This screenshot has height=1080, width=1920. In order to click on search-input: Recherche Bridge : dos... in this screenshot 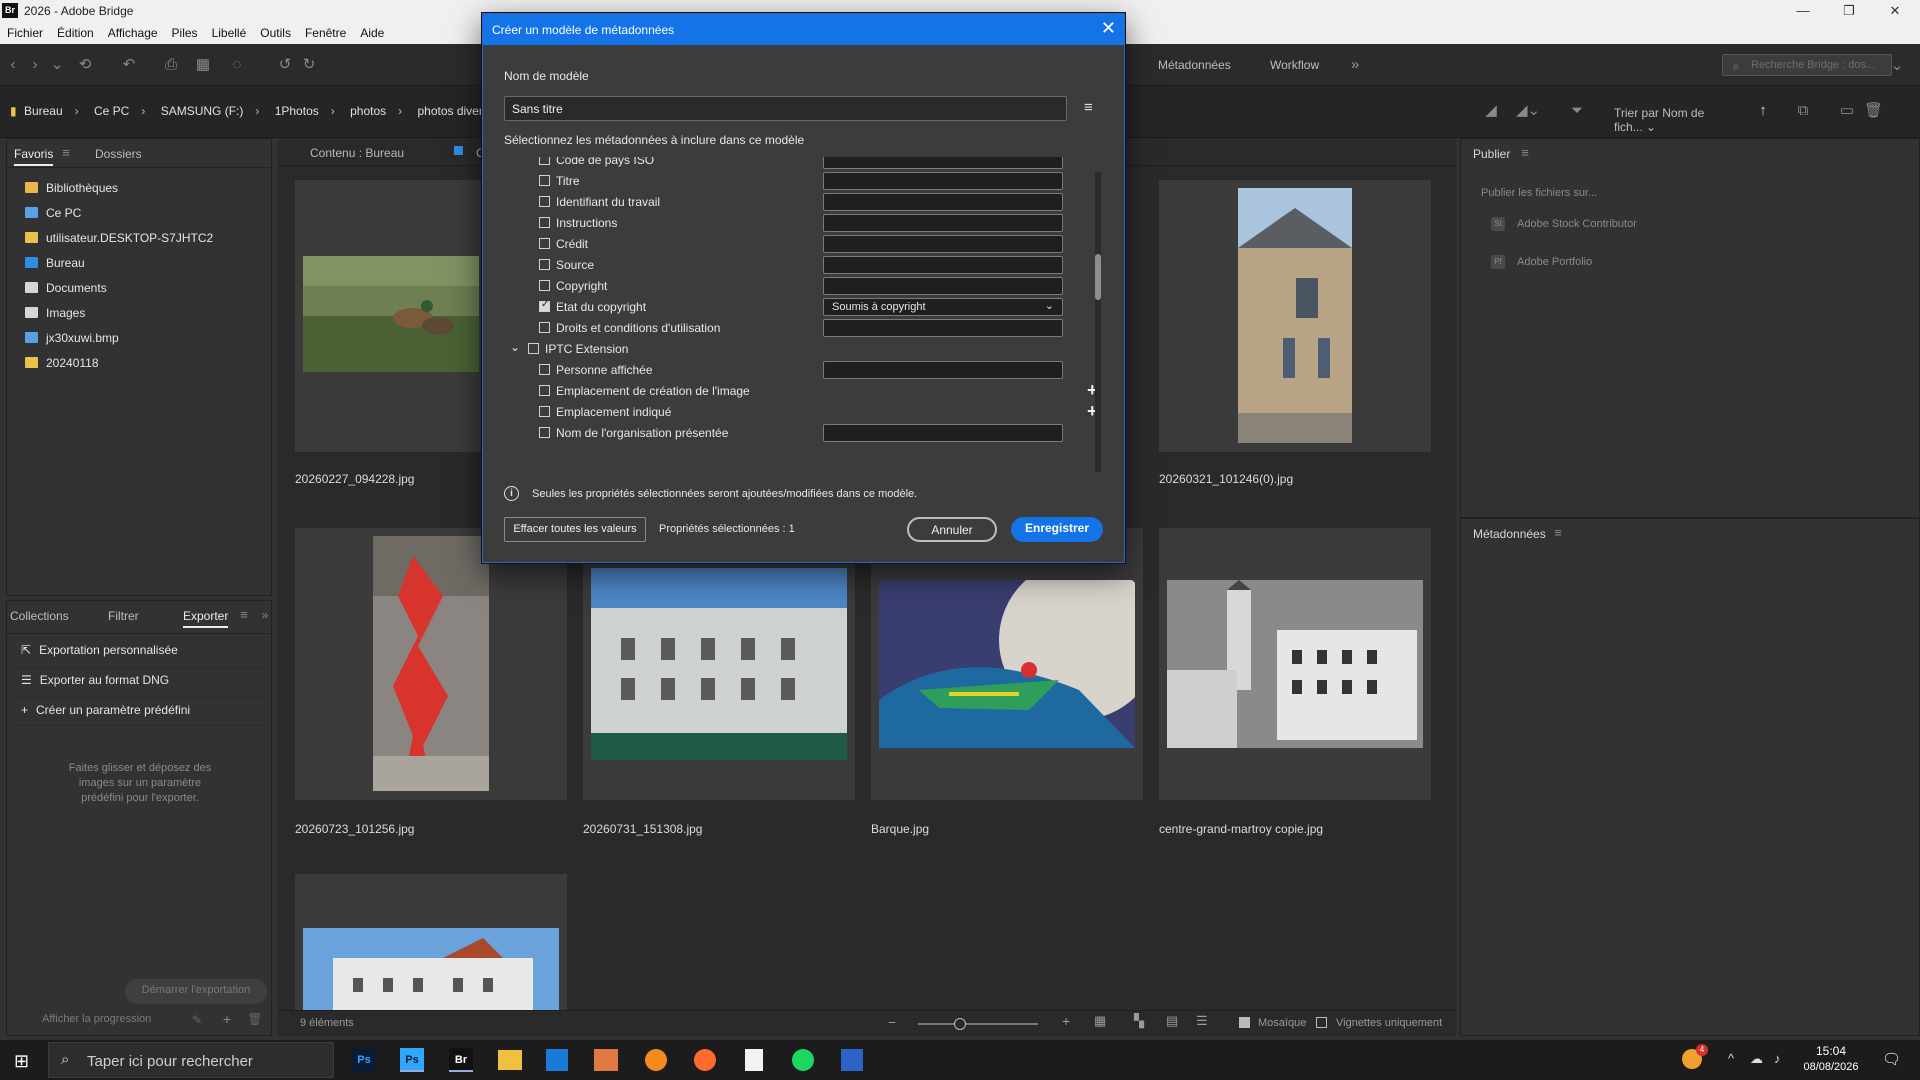, I will do `click(1807, 65)`.